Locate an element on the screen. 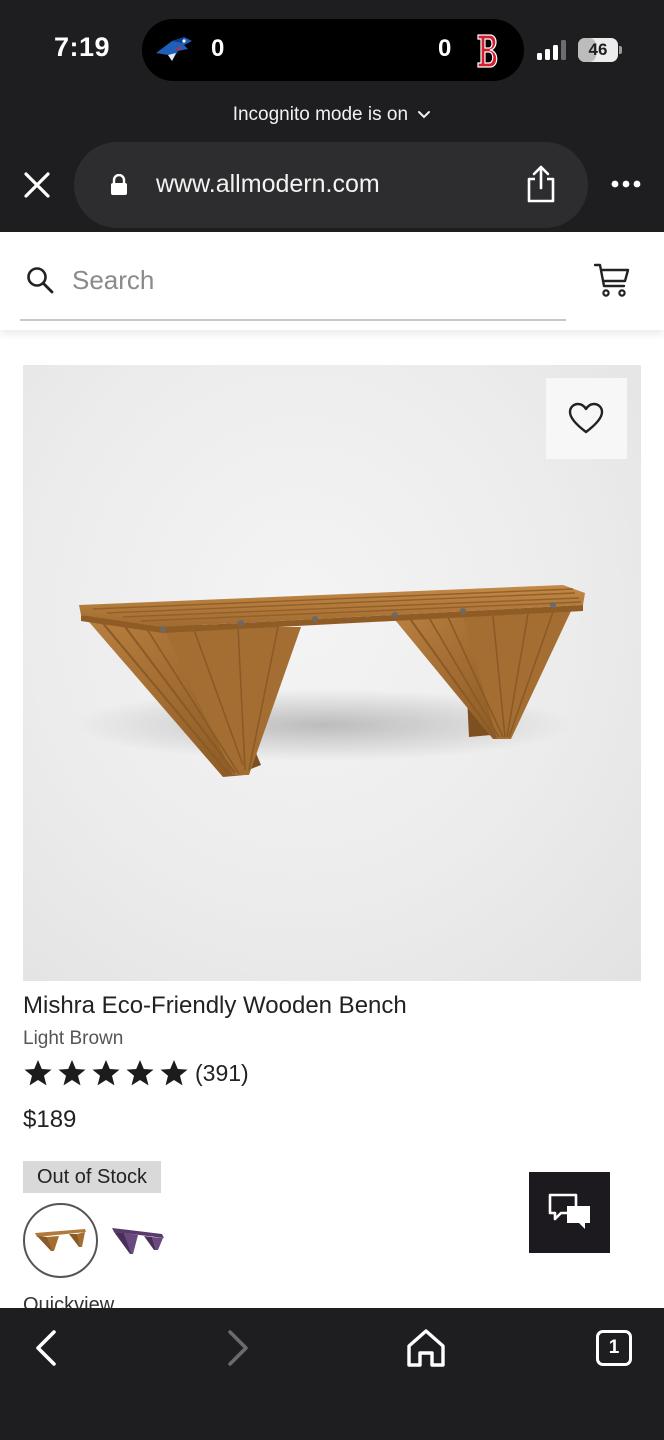 Image resolution: width=664 pixels, height=1440 pixels. live-activity-scoreboard: 0 0 is located at coordinates (333, 50).